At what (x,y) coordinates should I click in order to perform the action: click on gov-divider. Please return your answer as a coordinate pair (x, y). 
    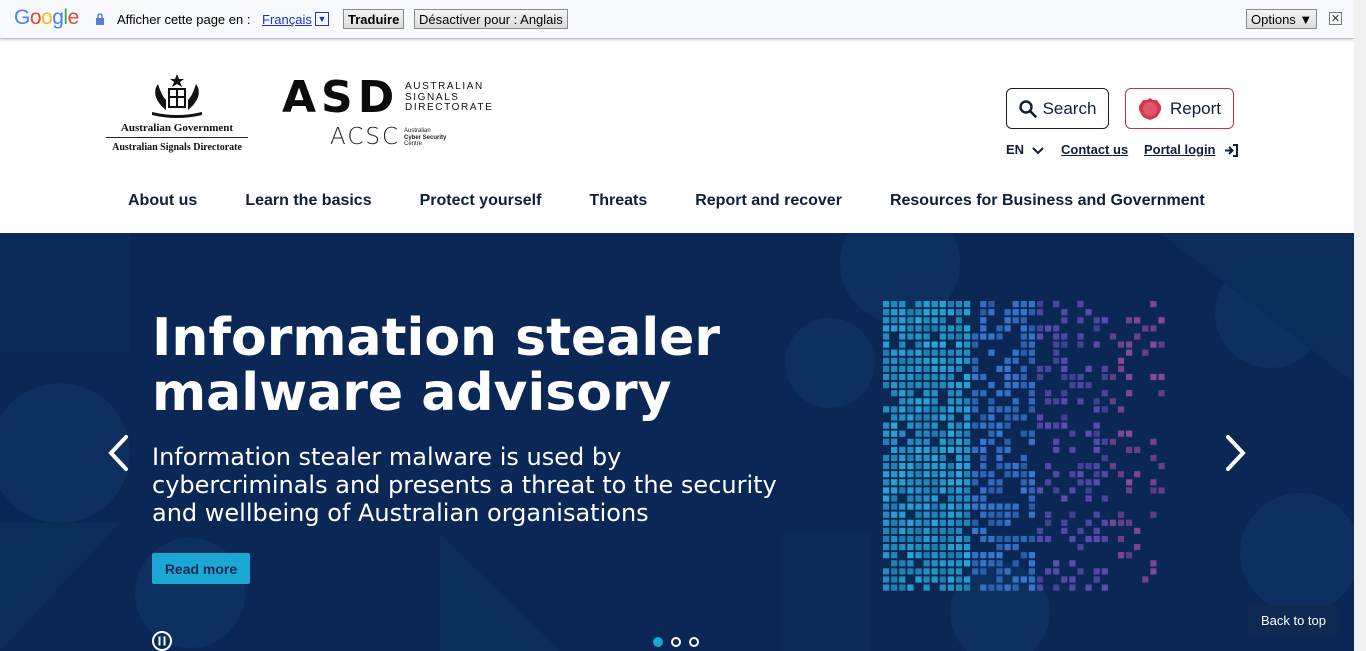
    Looking at the image, I should click on (177, 137).